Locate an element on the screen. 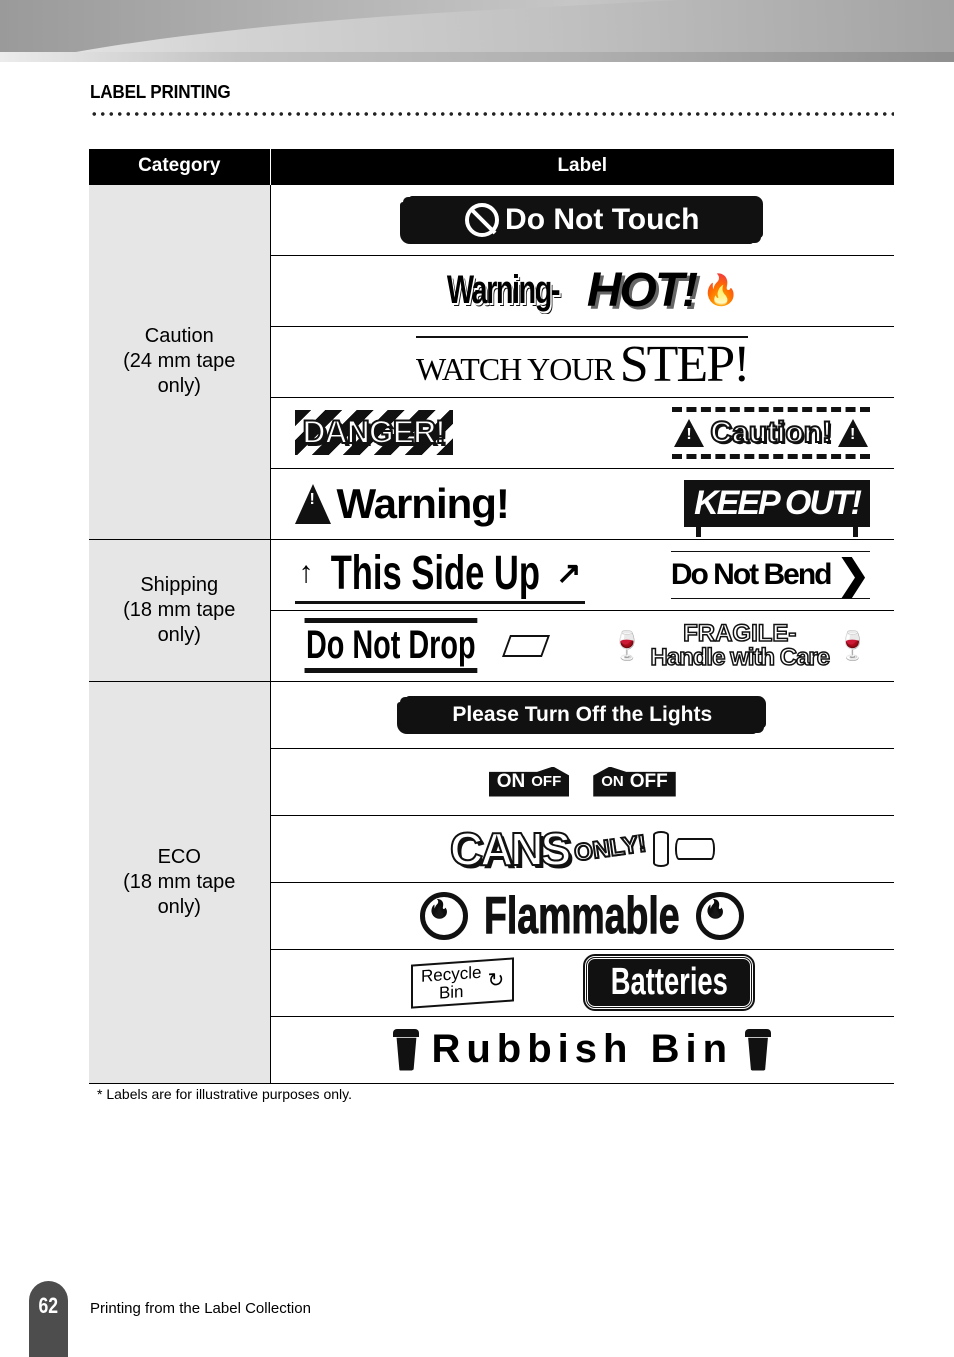 The width and height of the screenshot is (954, 1357). label-rubbish-bin: Rubbish Bin is located at coordinates (582, 1049).